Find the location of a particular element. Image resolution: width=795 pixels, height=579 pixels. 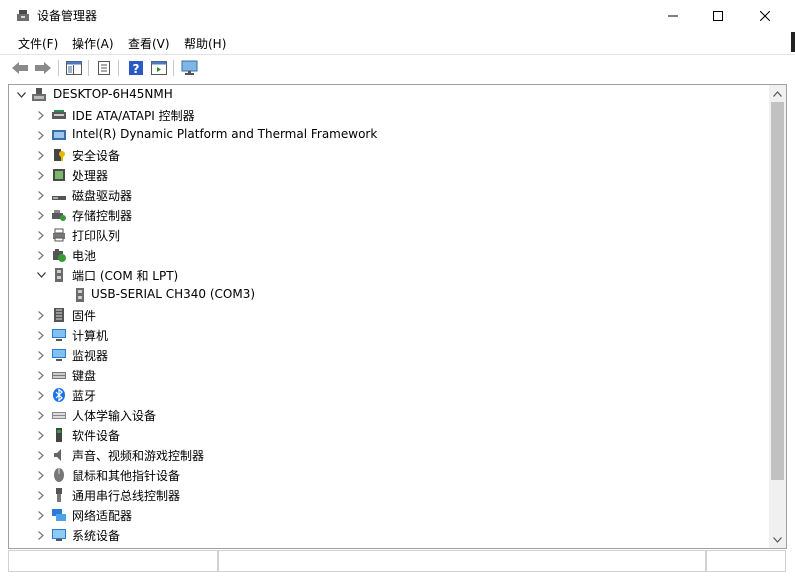

toolbar: ? is located at coordinates (397, 67).